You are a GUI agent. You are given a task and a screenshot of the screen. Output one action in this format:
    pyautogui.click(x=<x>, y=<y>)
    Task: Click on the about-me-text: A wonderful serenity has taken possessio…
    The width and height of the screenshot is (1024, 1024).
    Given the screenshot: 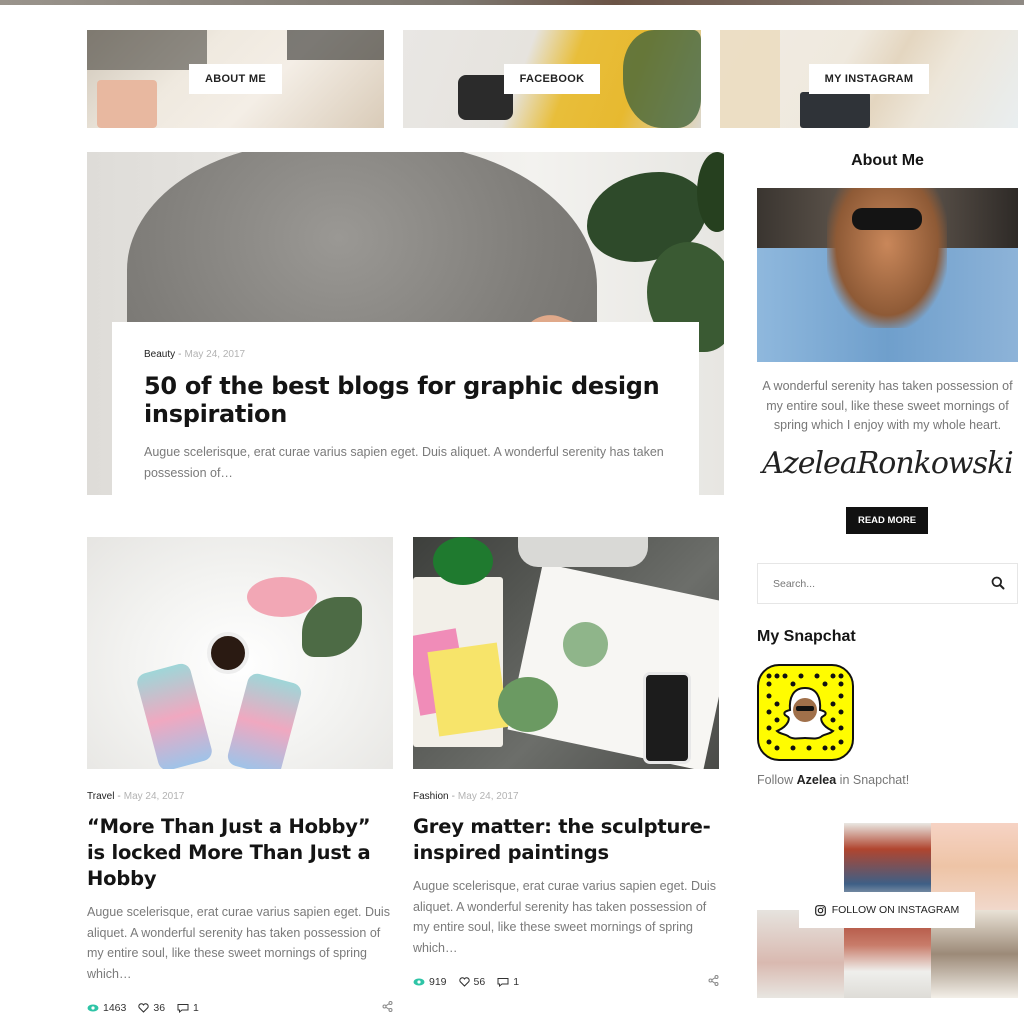 What is the action you would take?
    pyautogui.click(x=887, y=405)
    